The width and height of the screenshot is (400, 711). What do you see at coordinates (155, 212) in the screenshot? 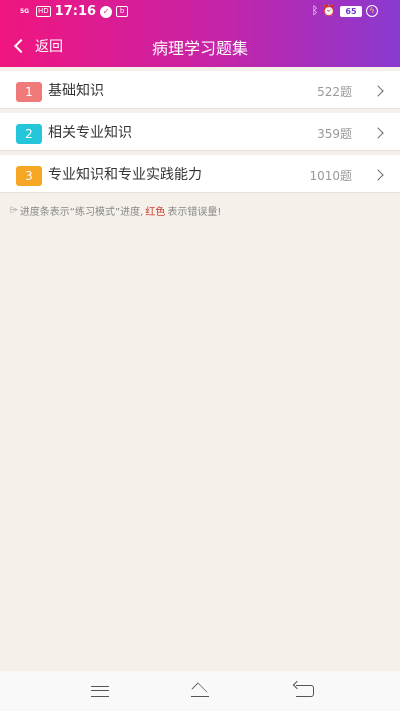
I see `hint-text-red: 红色` at bounding box center [155, 212].